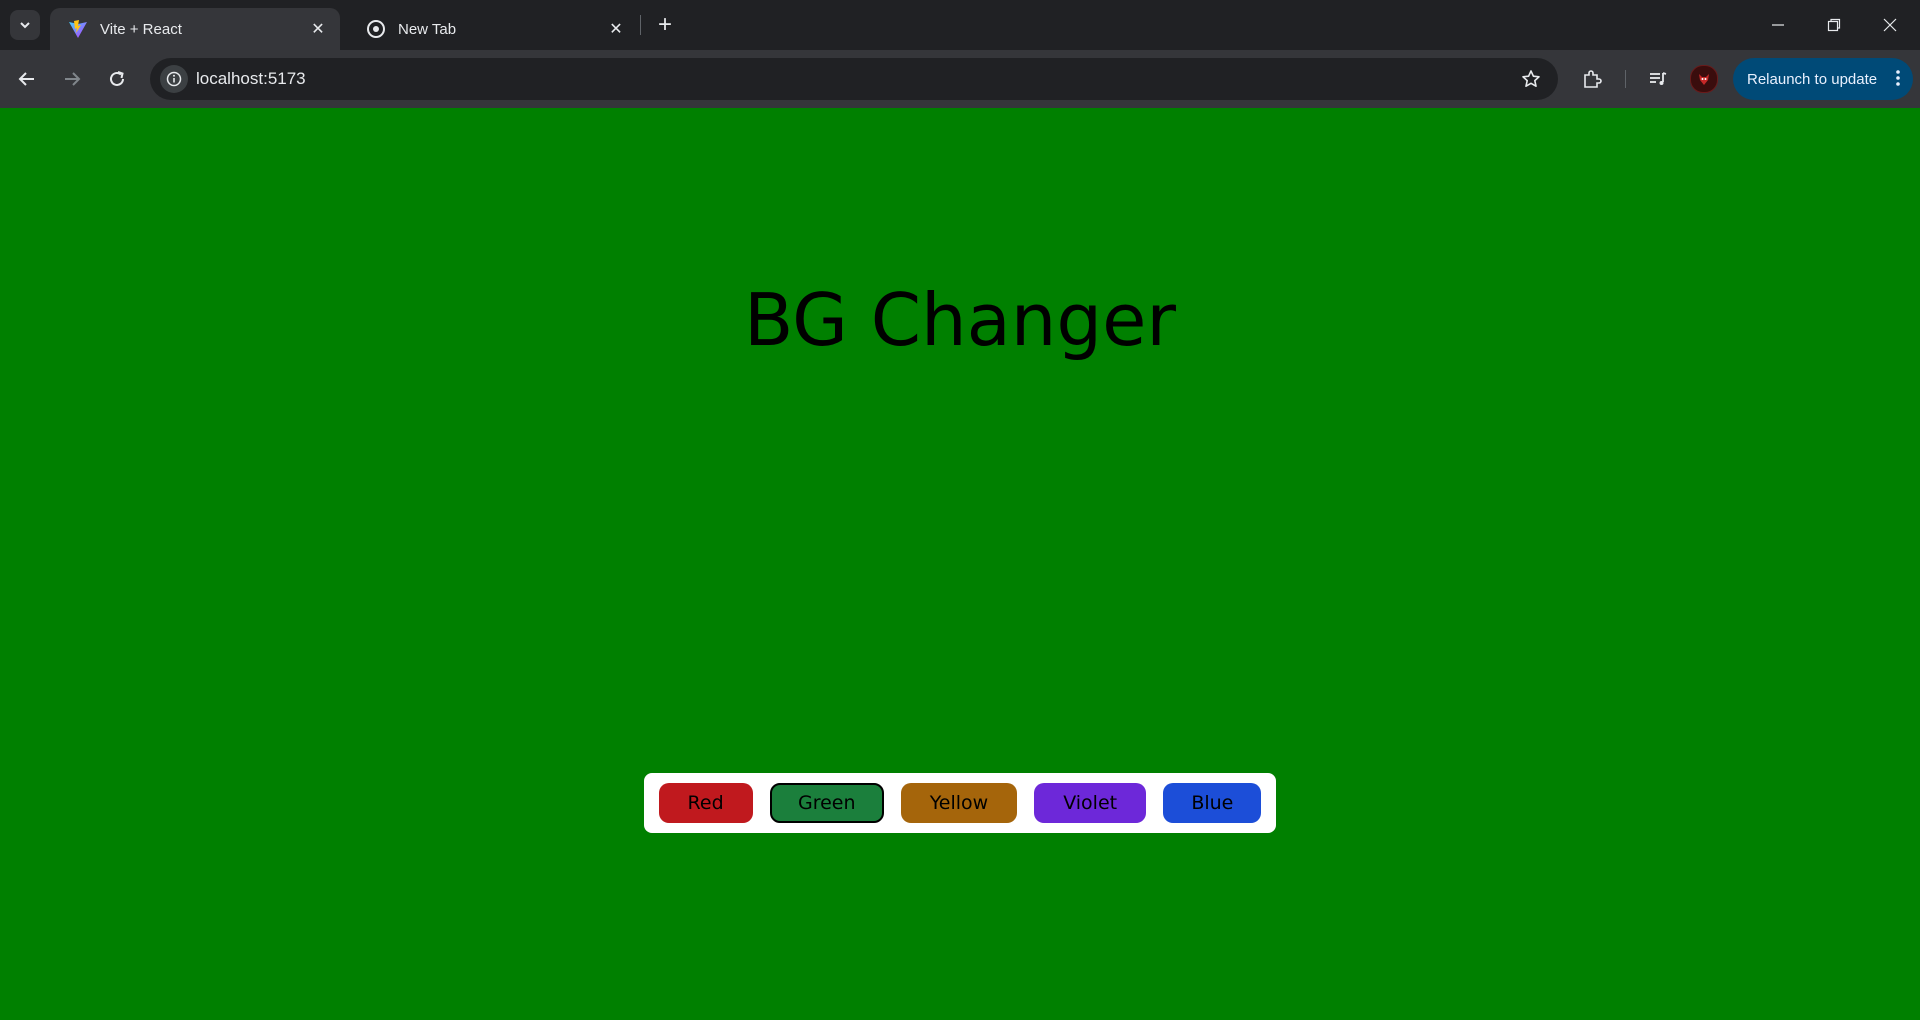  Describe the element at coordinates (195, 29) in the screenshot. I see `tab-vite-react: Vite + React ✕` at that location.